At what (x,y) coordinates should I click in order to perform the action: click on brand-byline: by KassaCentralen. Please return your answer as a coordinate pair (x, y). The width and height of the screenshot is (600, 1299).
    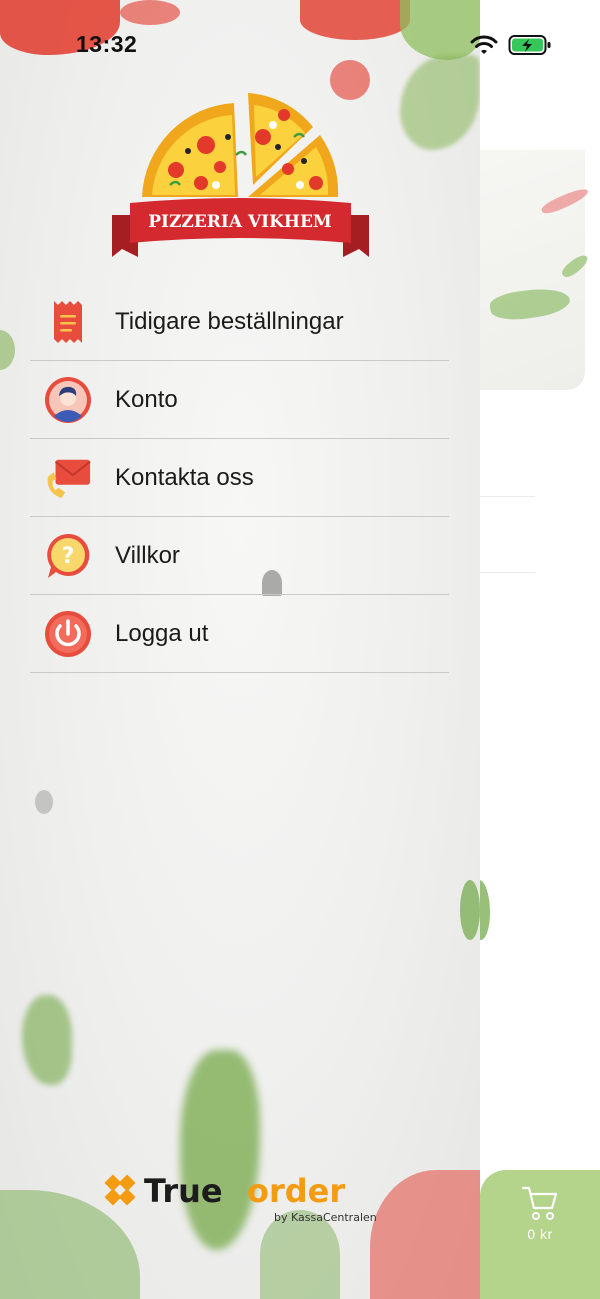
    Looking at the image, I should click on (325, 1217).